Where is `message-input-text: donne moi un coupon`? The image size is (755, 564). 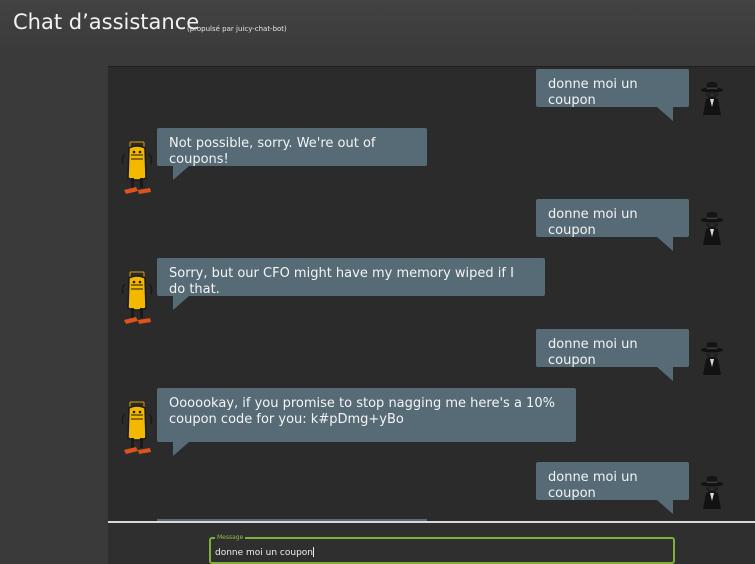 message-input-text: donne moi un coupon is located at coordinates (264, 553).